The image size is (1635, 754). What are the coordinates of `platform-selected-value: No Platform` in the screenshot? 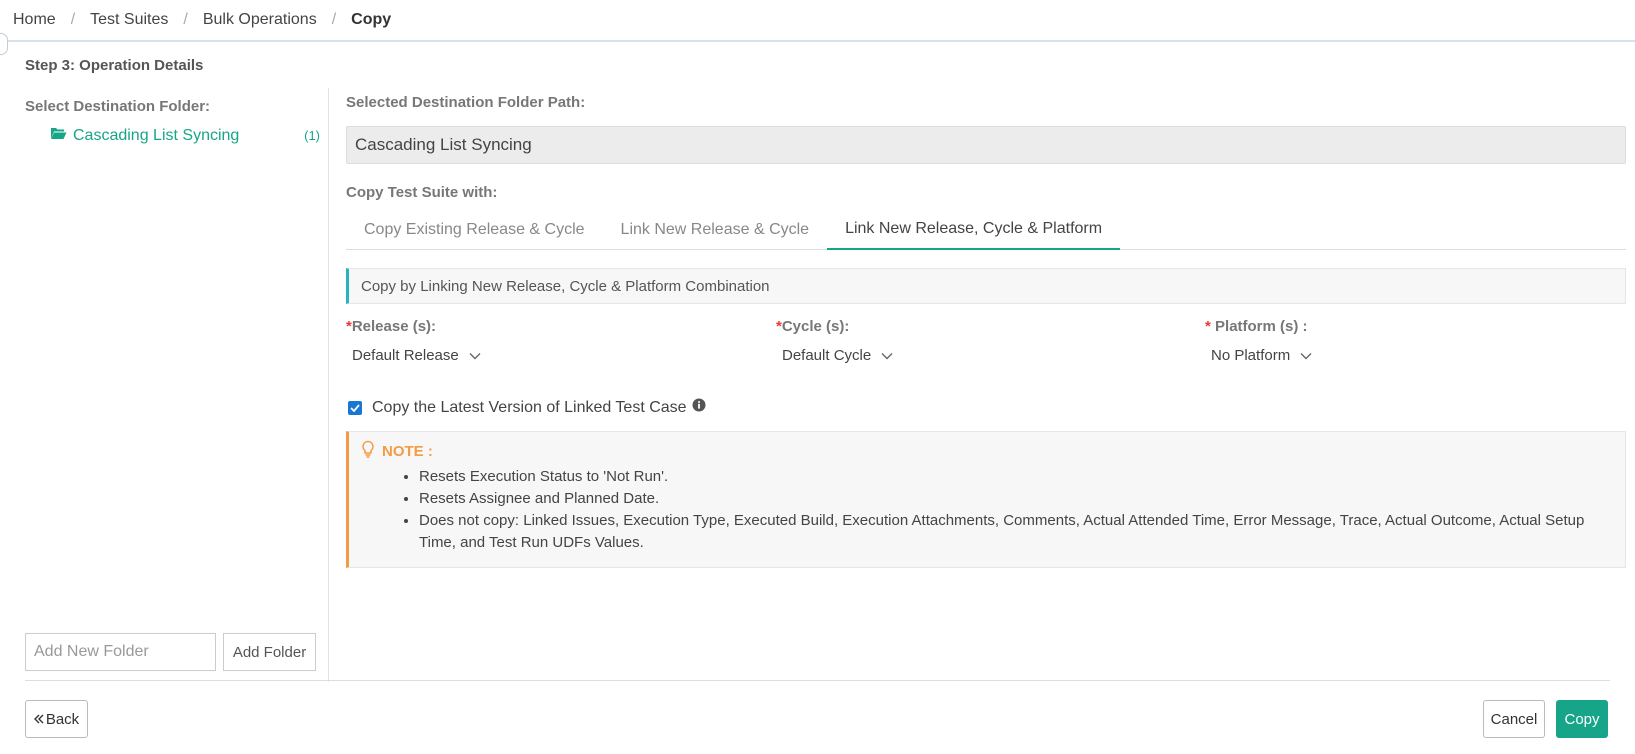 It's located at (1251, 355).